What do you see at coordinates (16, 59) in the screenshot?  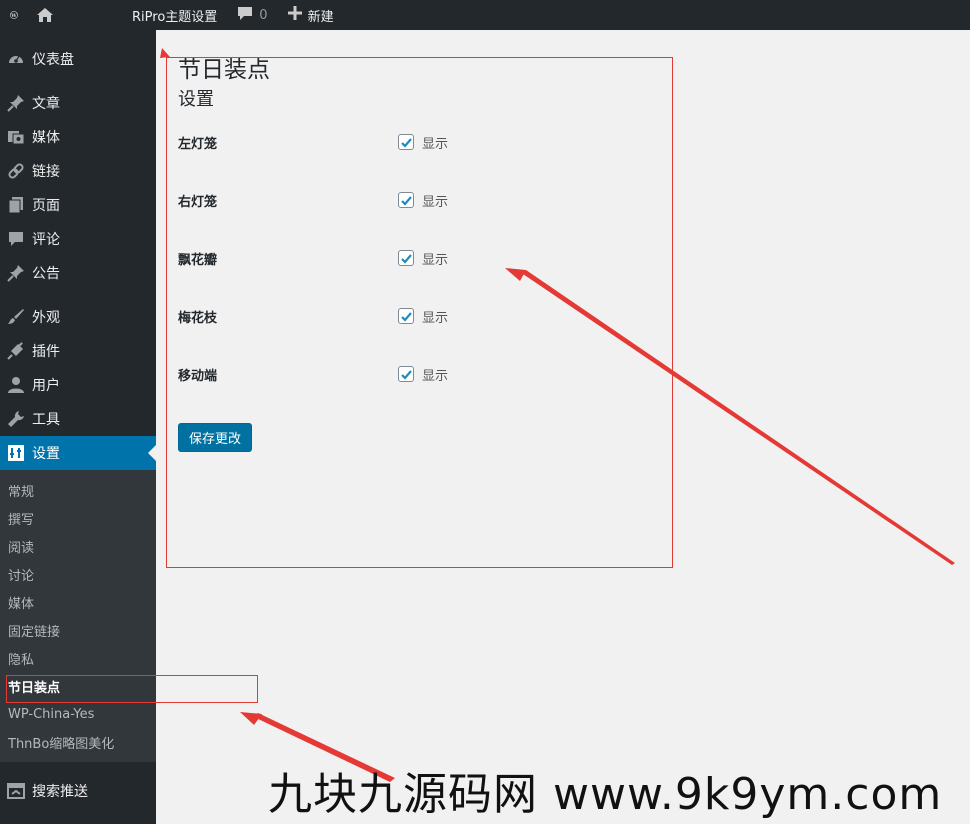 I see `dashboard-icon` at bounding box center [16, 59].